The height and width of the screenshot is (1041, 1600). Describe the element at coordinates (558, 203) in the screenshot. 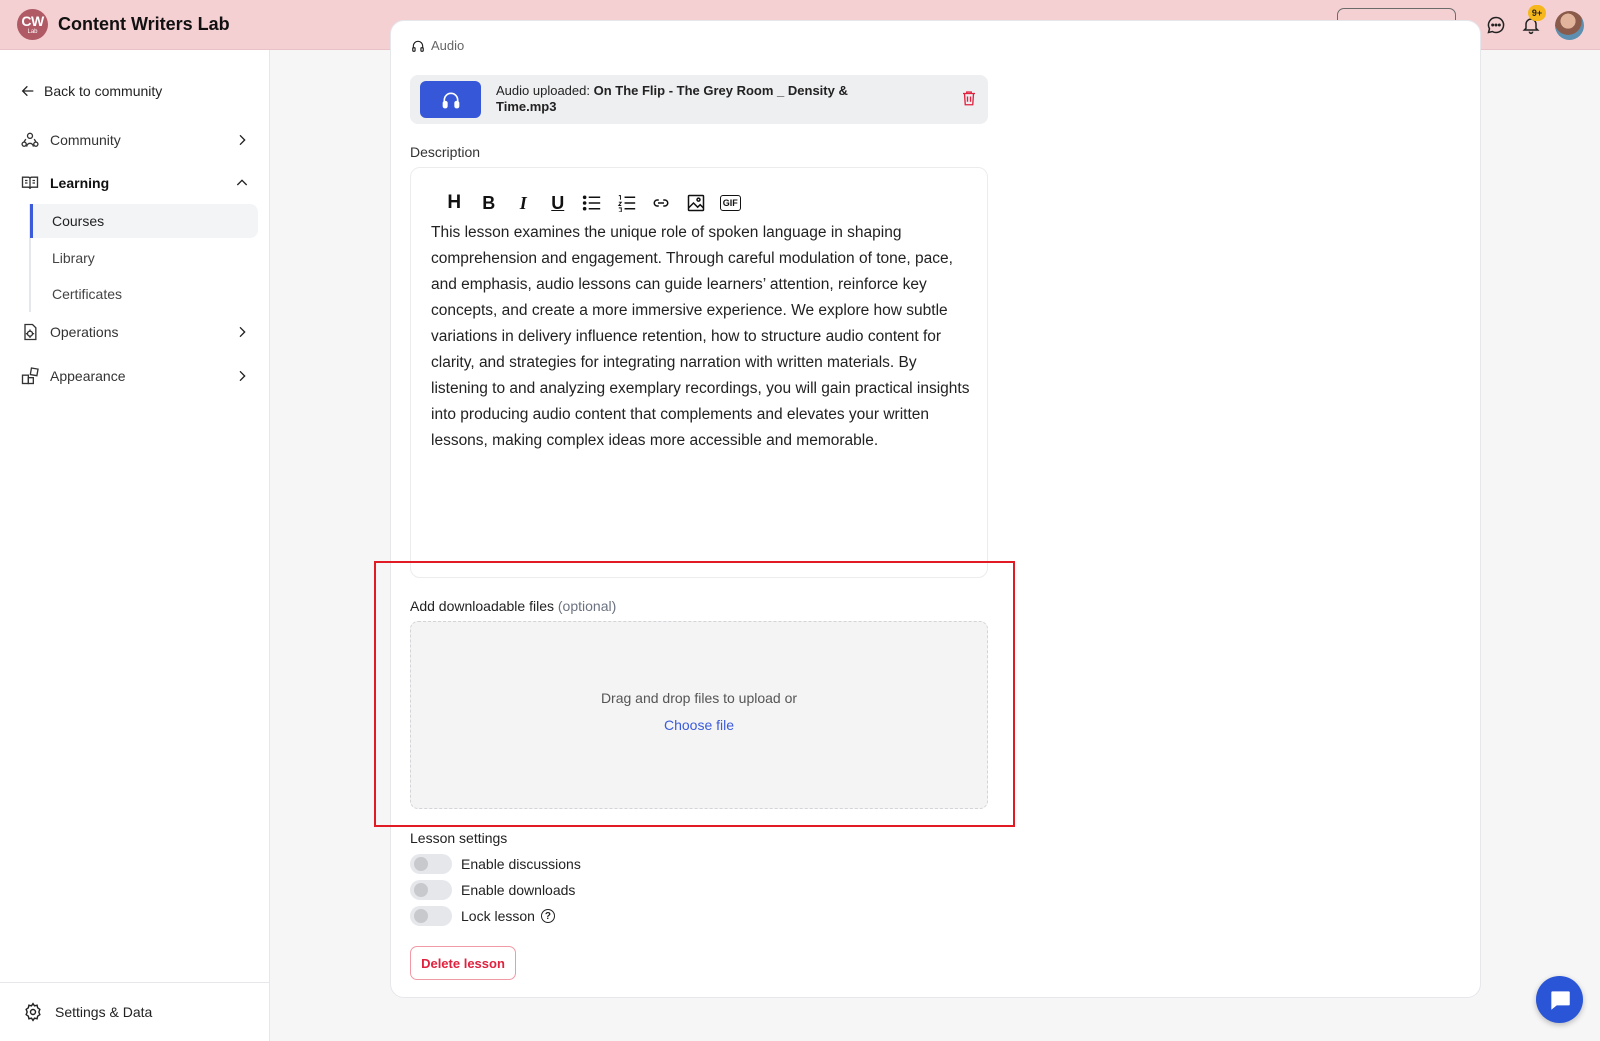

I see `underline-button: U` at that location.